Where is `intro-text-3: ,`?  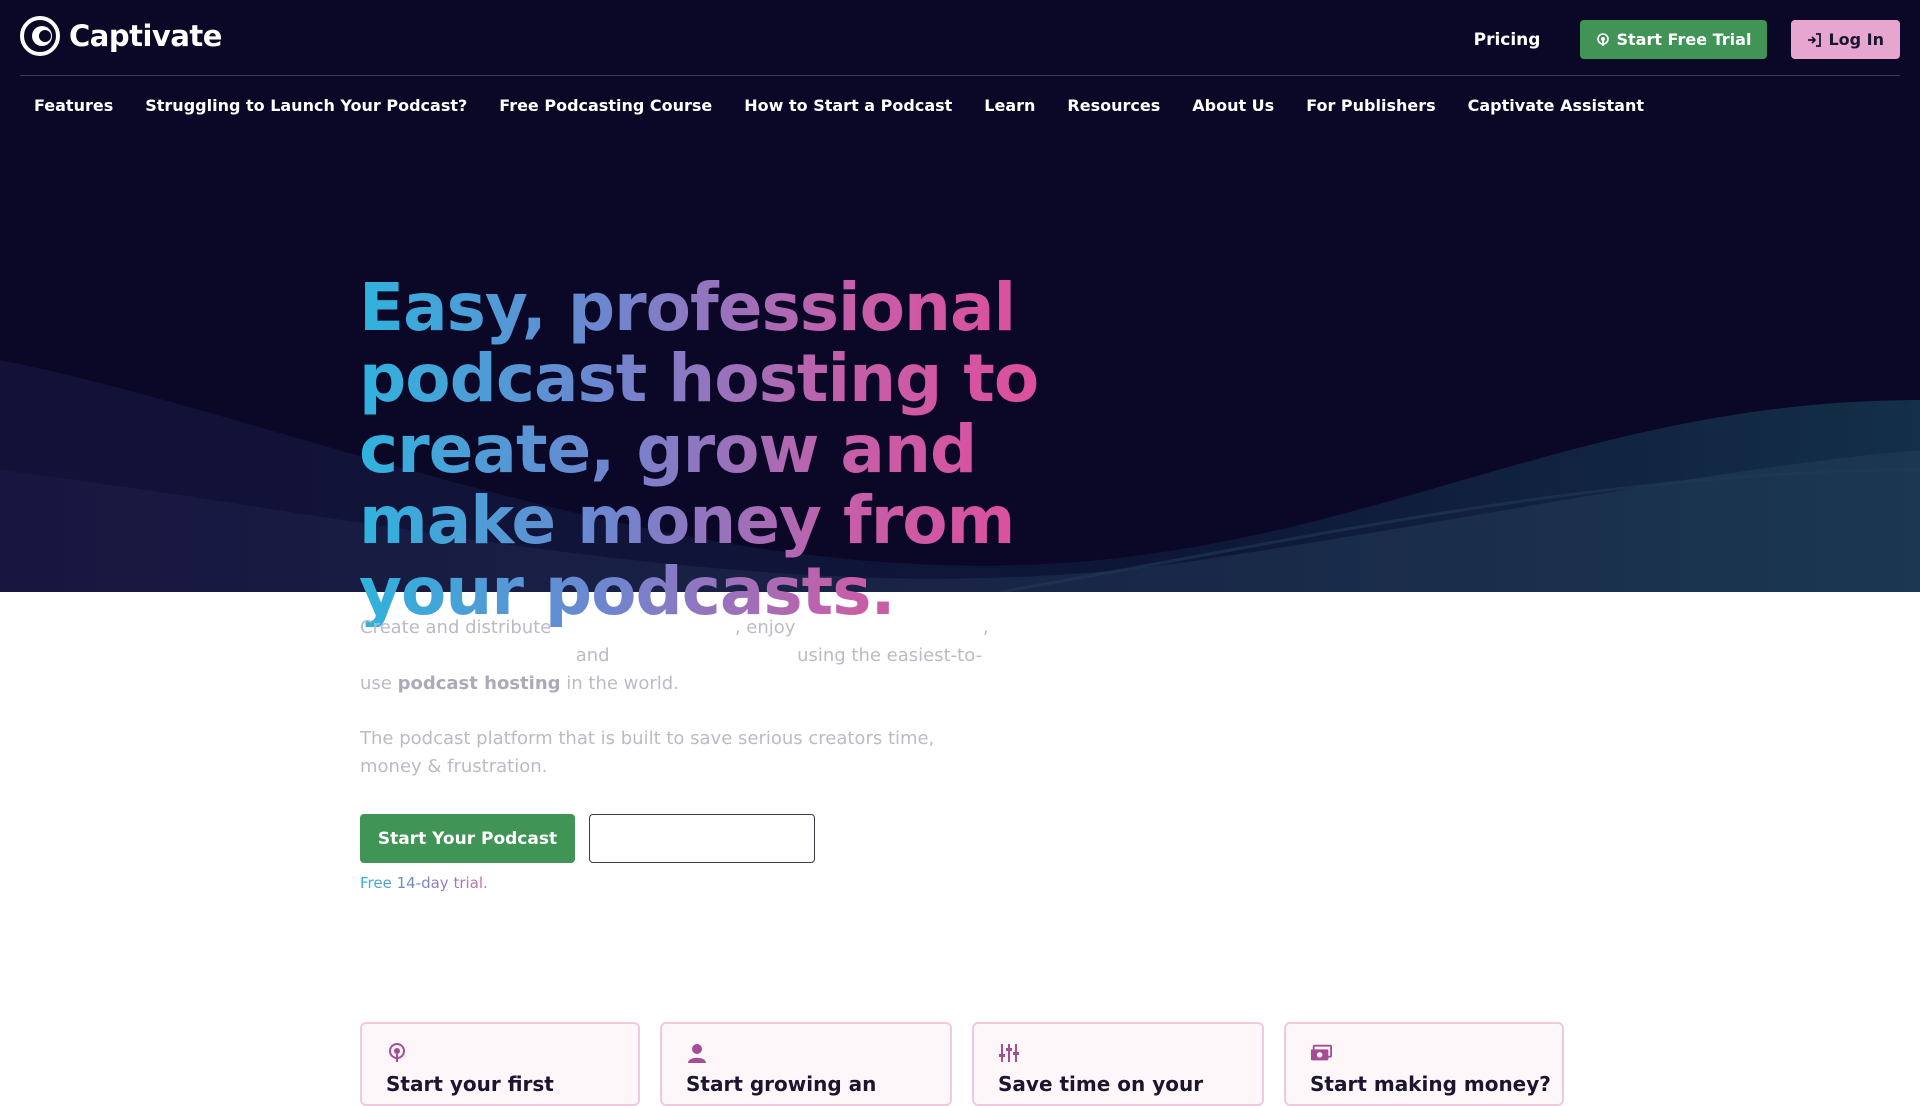 intro-text-3: , is located at coordinates (985, 627).